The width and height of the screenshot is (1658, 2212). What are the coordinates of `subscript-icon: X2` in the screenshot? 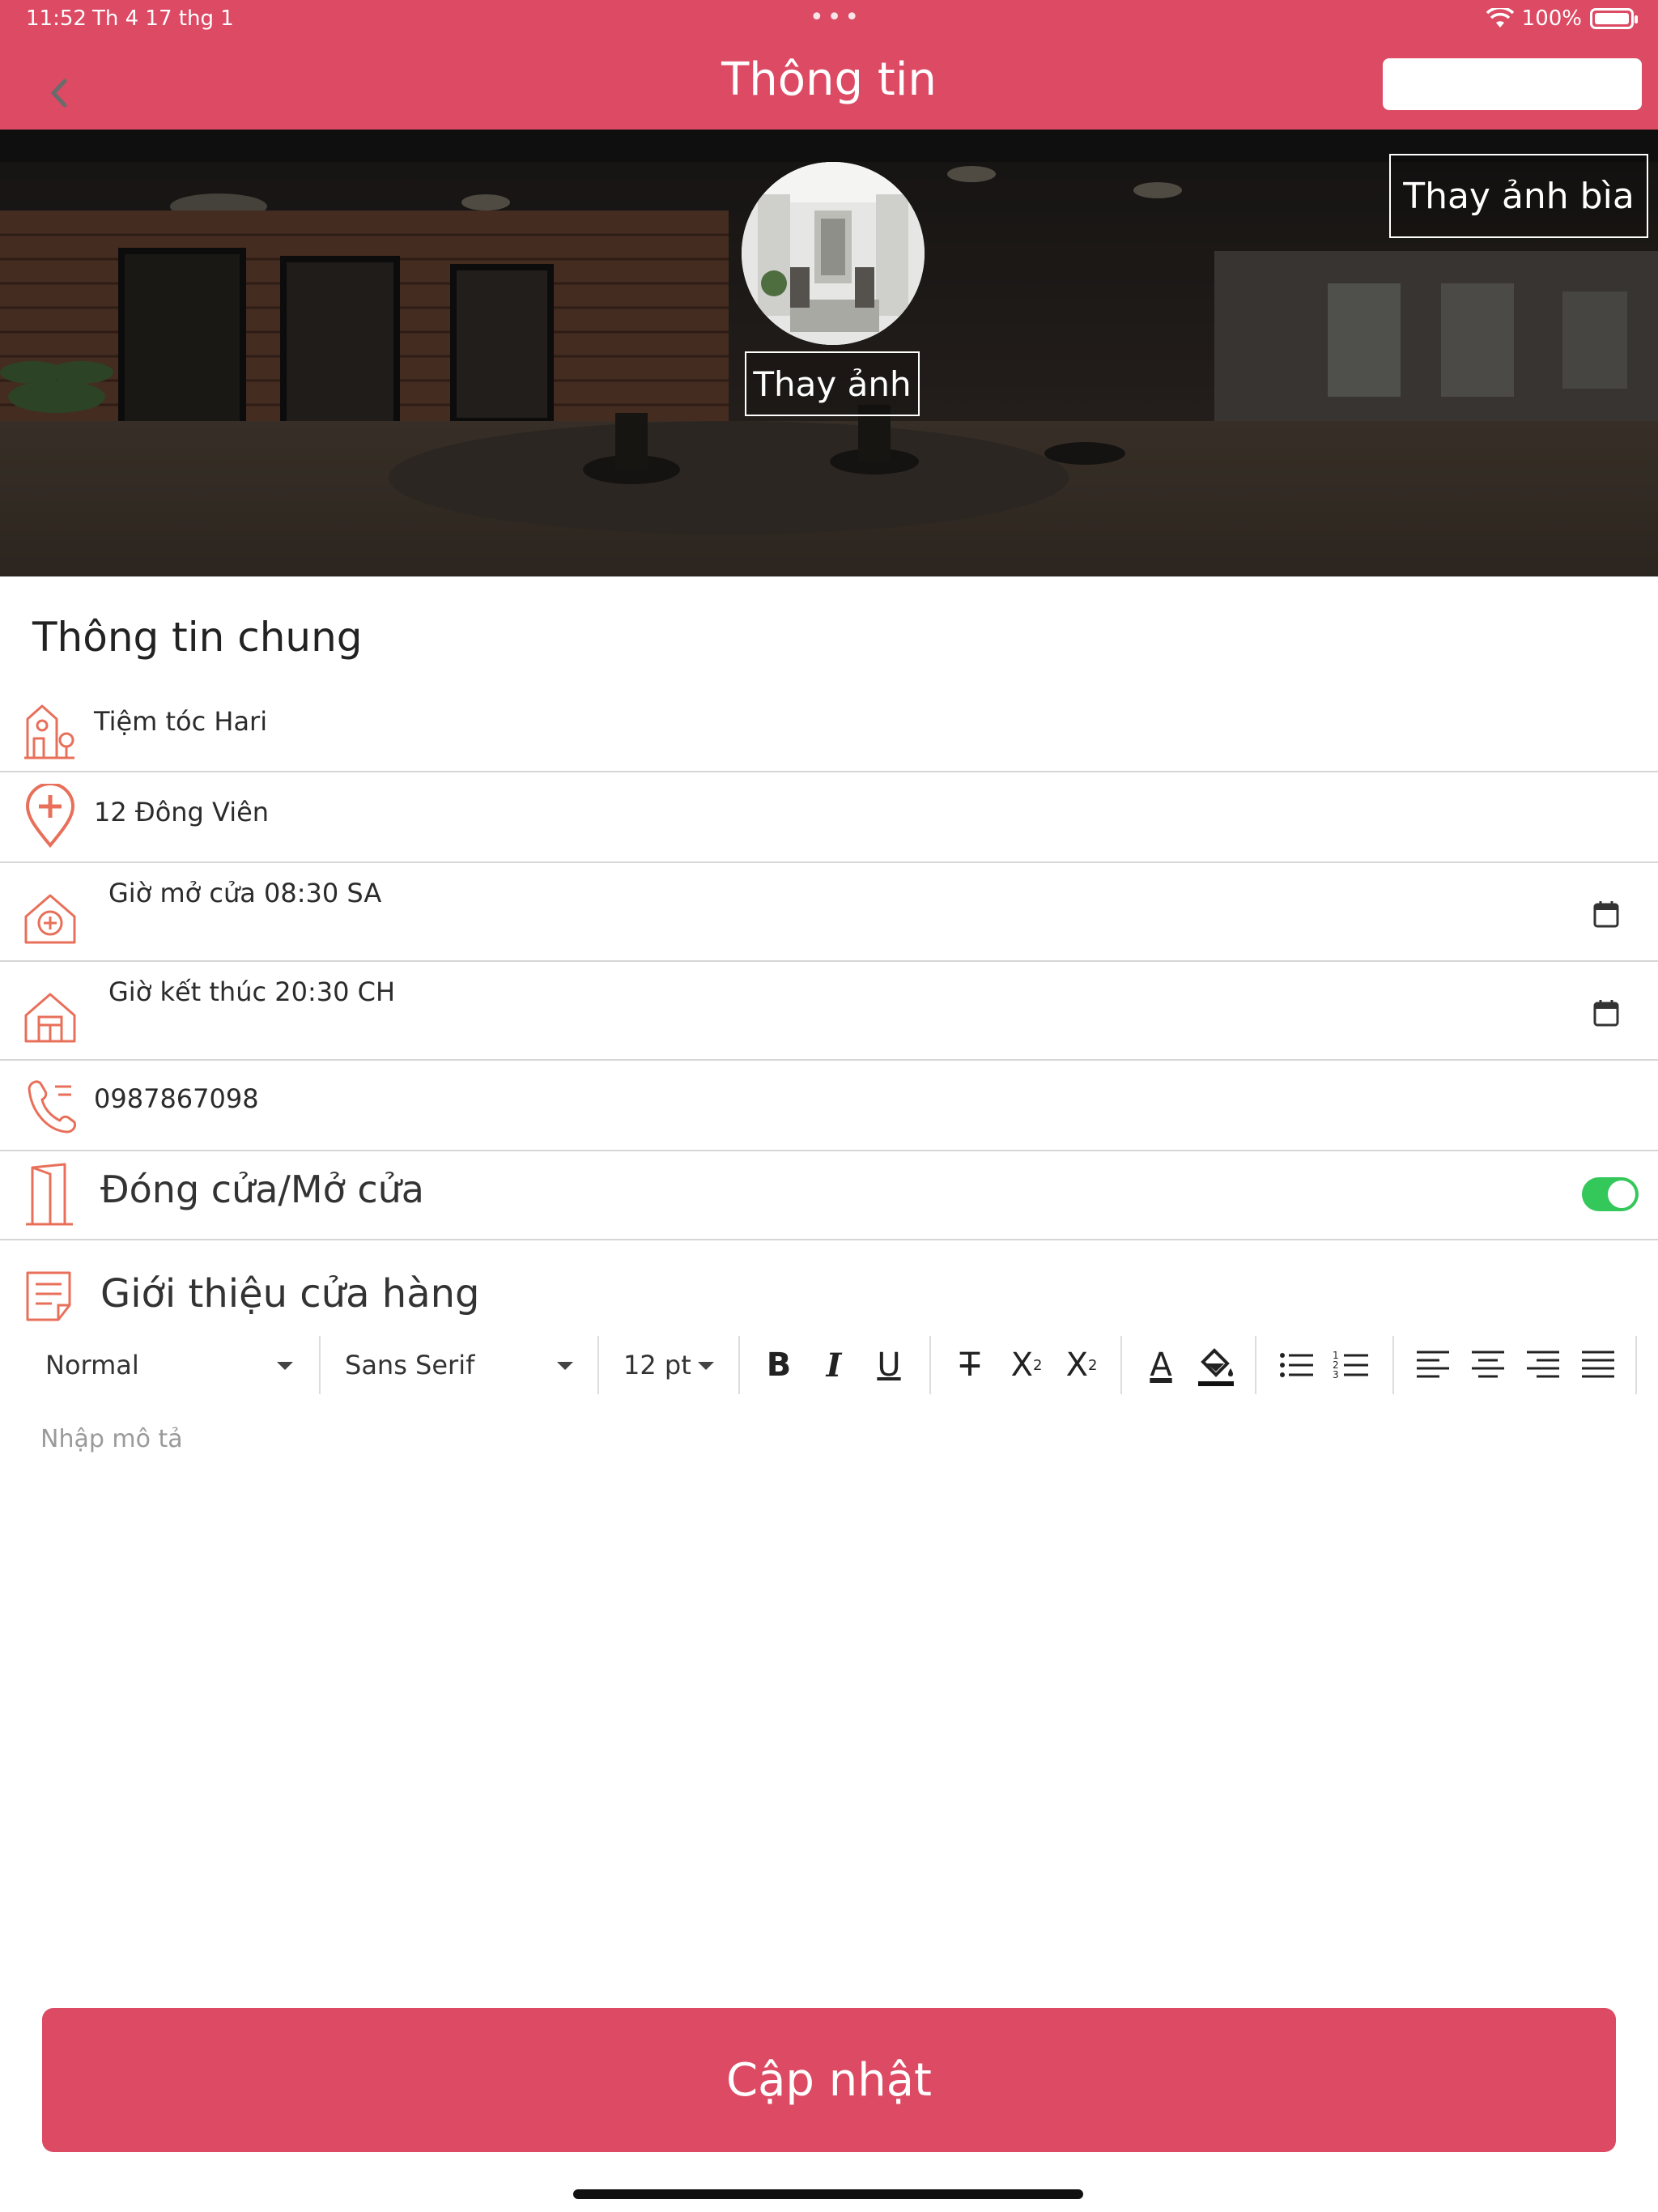 It's located at (1081, 1365).